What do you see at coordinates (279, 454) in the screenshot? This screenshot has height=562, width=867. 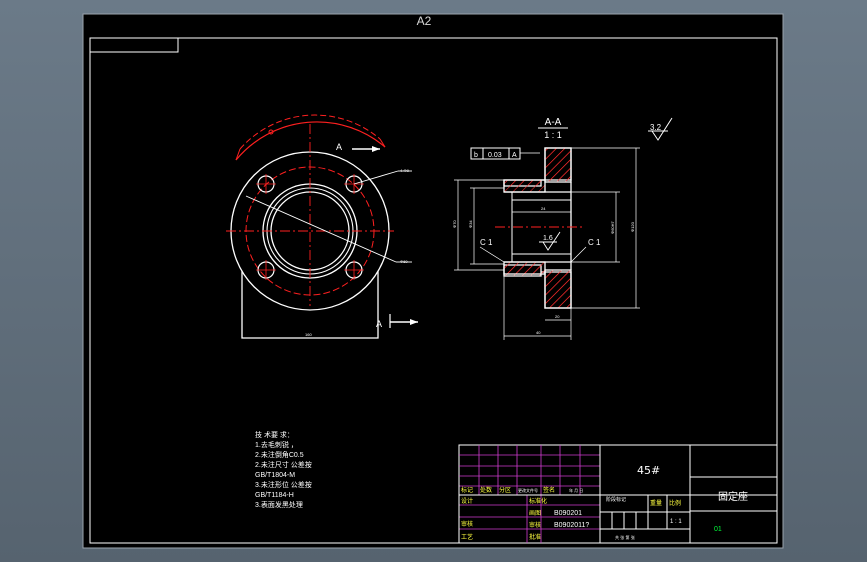 I see `tech-note-line-2: 2.未注倒角C0.5` at bounding box center [279, 454].